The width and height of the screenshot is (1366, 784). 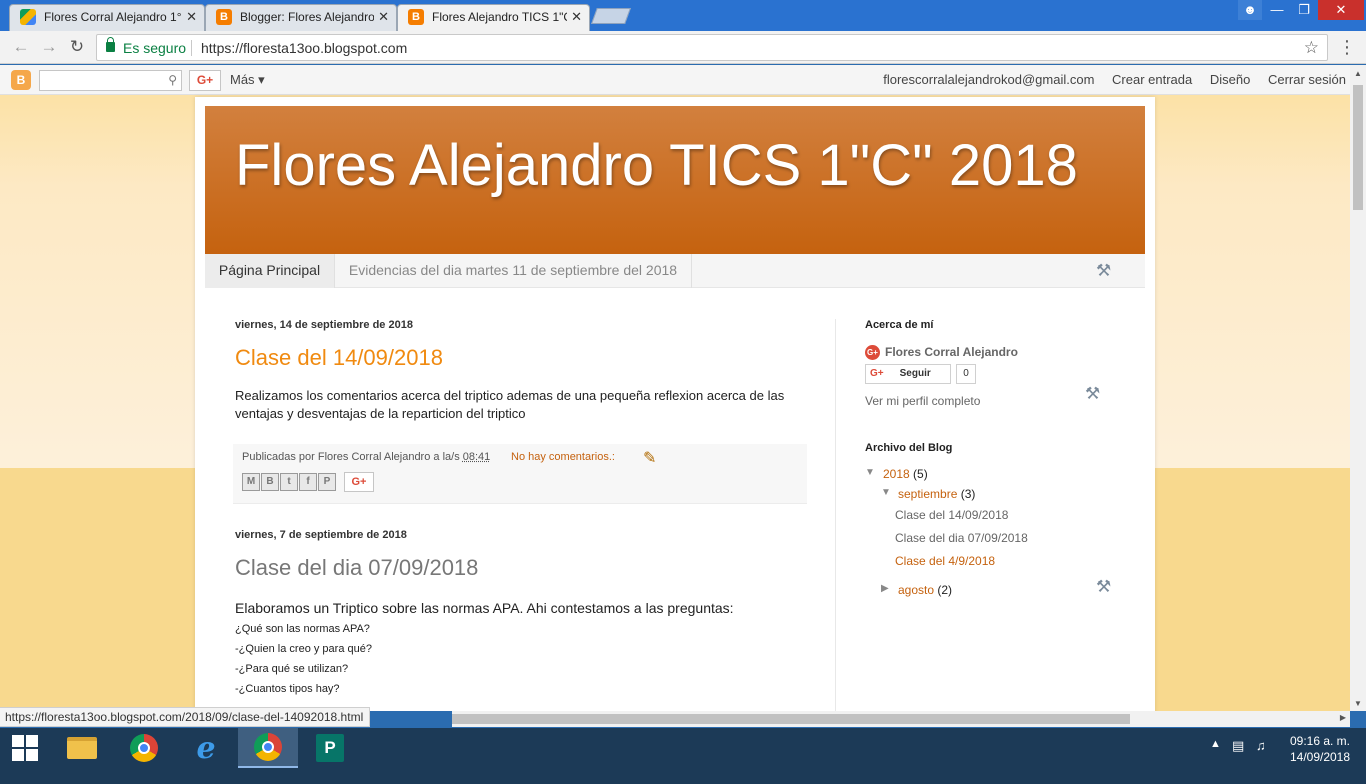 What do you see at coordinates (1311, 48) in the screenshot?
I see `bookmark-star-icon: ☆` at bounding box center [1311, 48].